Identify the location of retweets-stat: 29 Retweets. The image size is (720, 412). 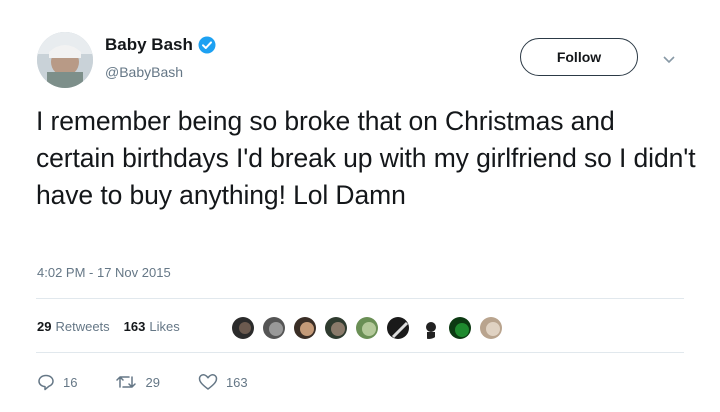
(73, 326).